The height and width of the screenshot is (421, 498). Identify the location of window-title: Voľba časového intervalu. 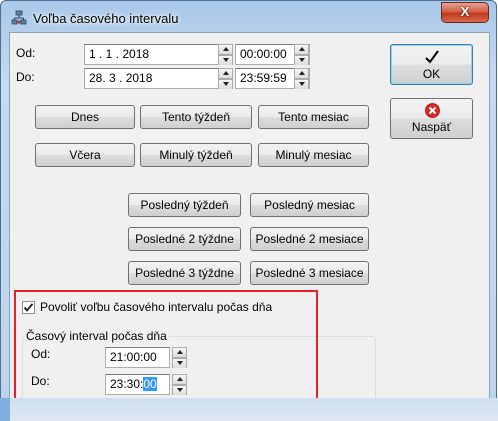
(106, 18).